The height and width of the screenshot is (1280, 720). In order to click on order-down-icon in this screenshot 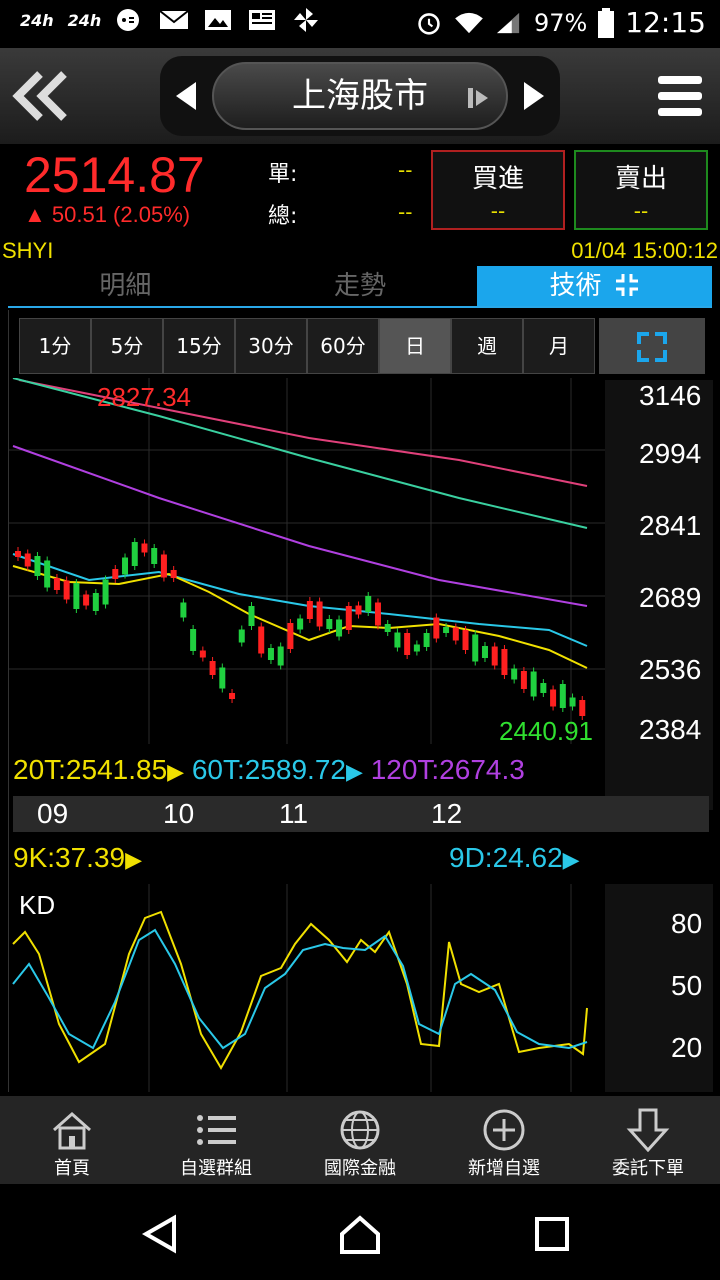, I will do `click(648, 1130)`.